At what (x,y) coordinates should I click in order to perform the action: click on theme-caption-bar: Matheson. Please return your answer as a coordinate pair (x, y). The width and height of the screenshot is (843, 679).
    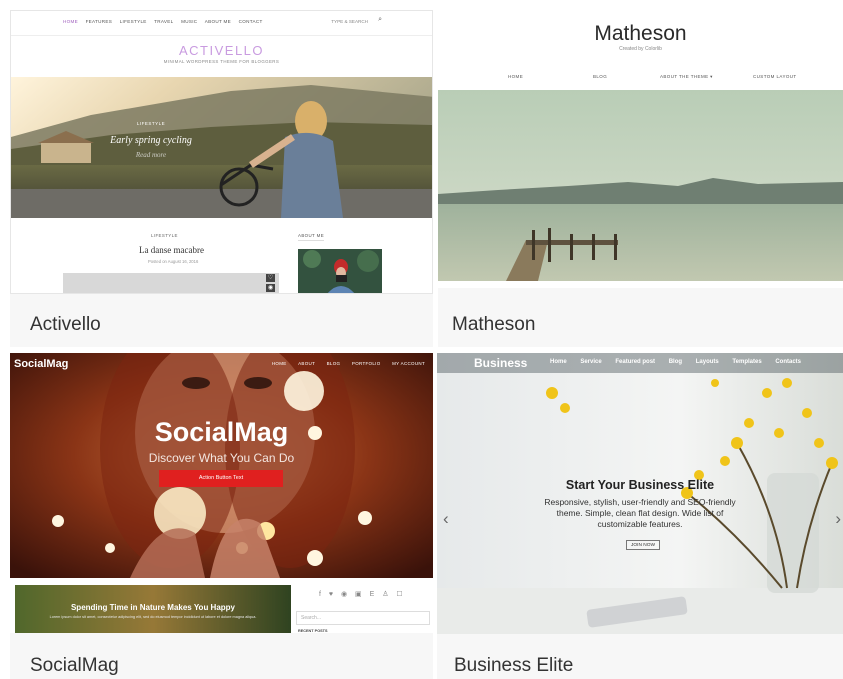
    Looking at the image, I should click on (640, 317).